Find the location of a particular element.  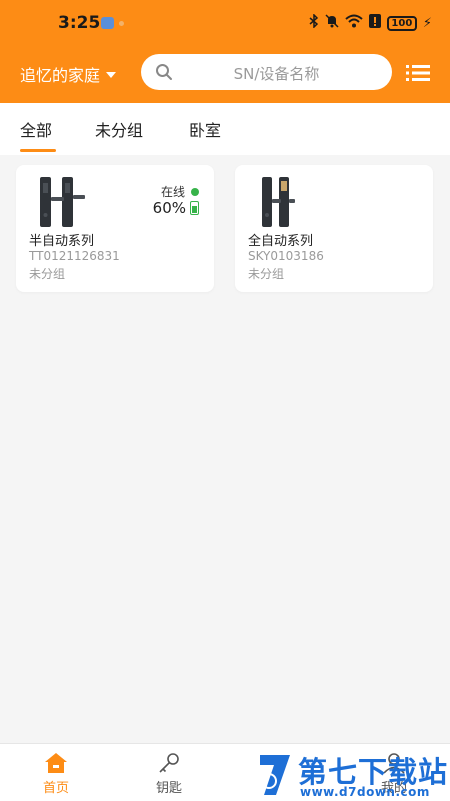

group-tabs: 全部 未分组 卧室 is located at coordinates (225, 129).